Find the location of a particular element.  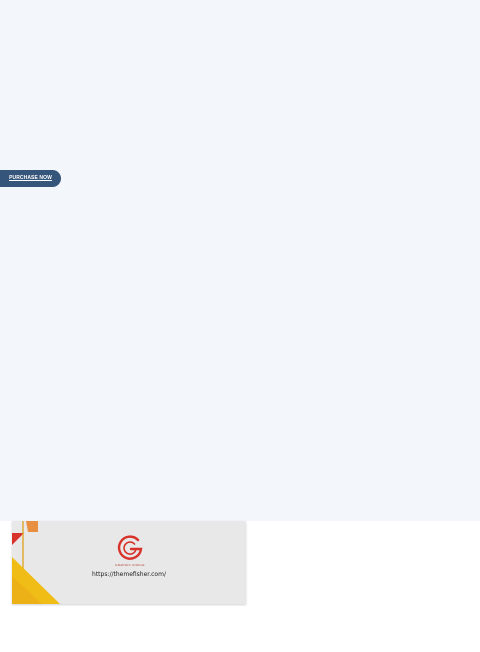

purchase-now-button: PURCHASE NOW is located at coordinates (30, 178).